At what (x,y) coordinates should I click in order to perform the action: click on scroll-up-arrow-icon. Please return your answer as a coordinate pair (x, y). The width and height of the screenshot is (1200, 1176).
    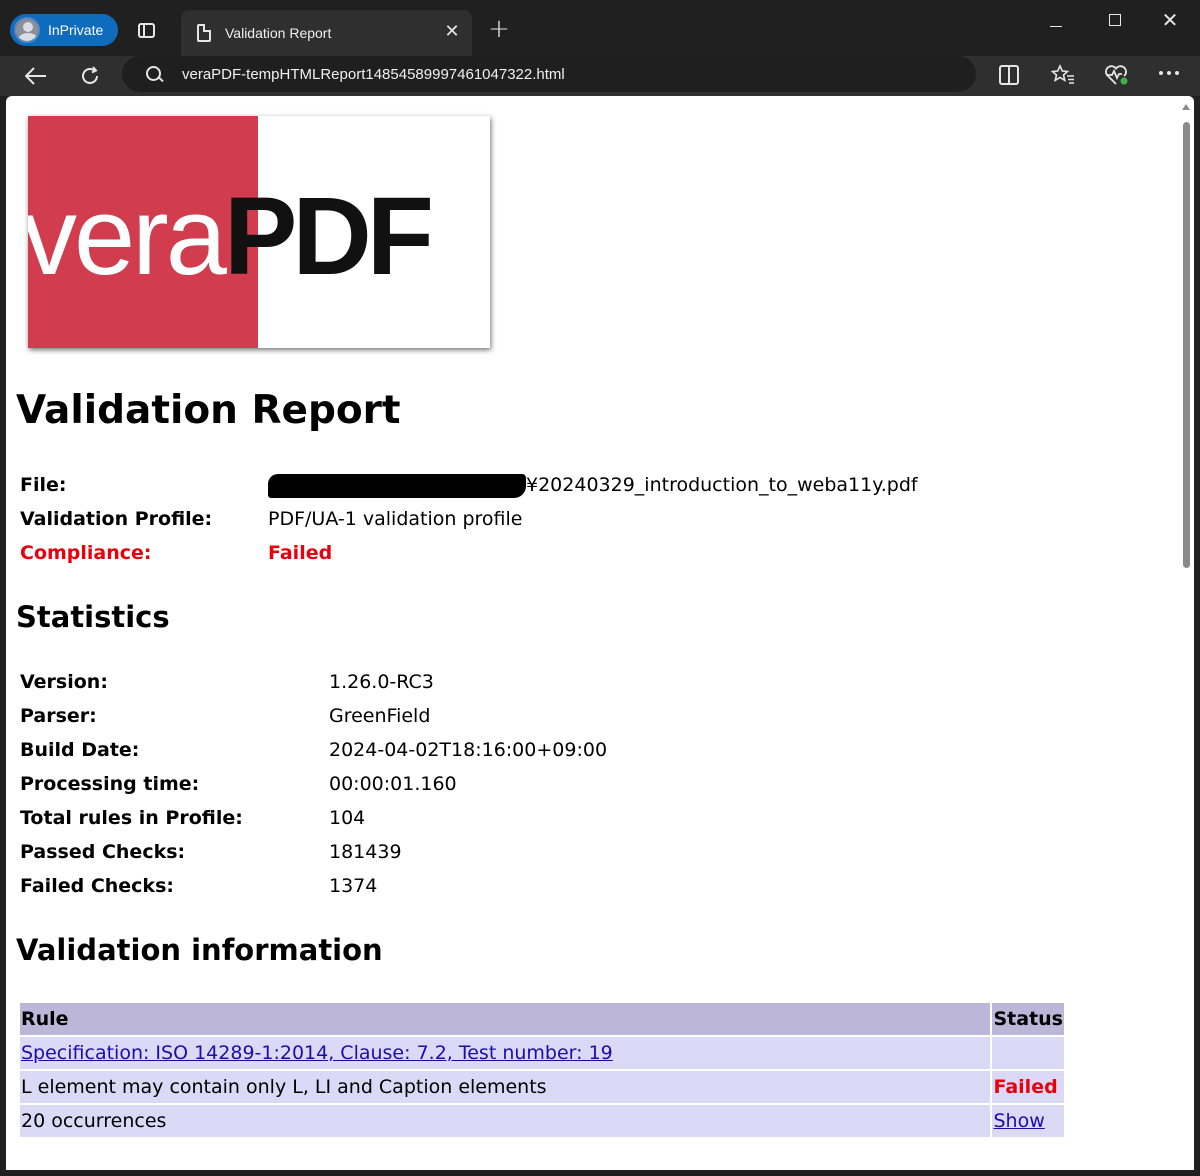
    Looking at the image, I should click on (1186, 107).